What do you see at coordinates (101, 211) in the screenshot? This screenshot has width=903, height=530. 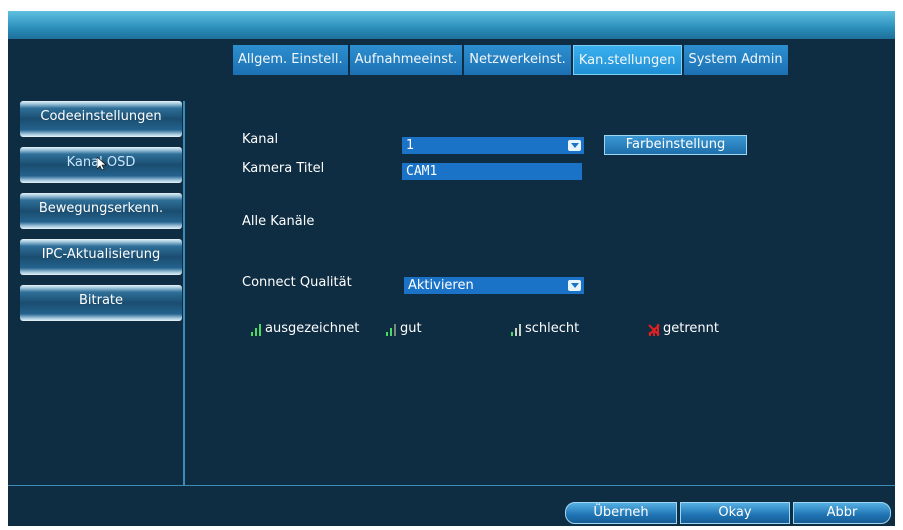 I see `sidebar-item-motion-detection: Bewegungserkenn.` at bounding box center [101, 211].